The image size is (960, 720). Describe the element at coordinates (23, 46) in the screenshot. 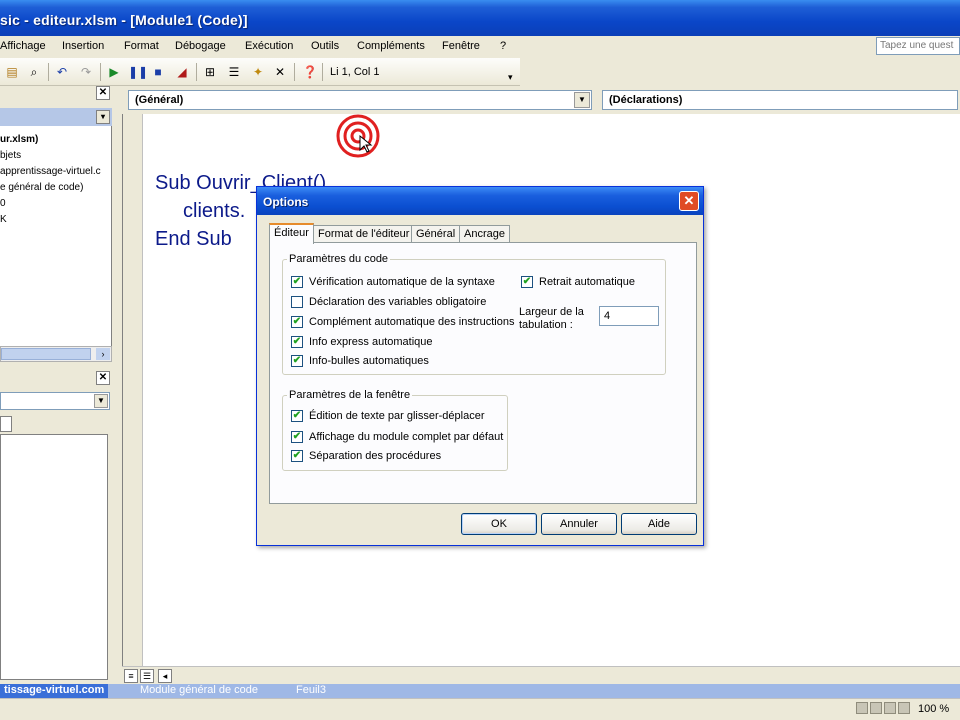

I see `menu-affichage: Affichage` at that location.